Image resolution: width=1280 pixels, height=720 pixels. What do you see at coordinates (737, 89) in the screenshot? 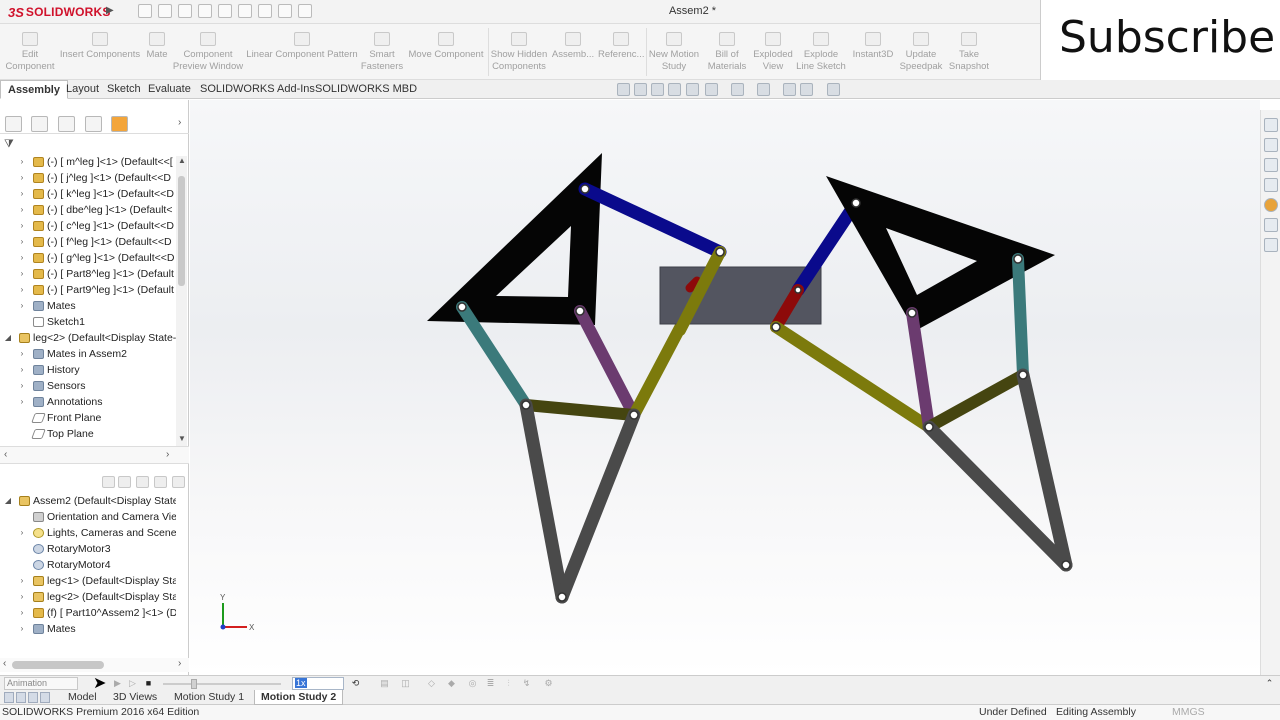
I see `display-style-icon` at bounding box center [737, 89].